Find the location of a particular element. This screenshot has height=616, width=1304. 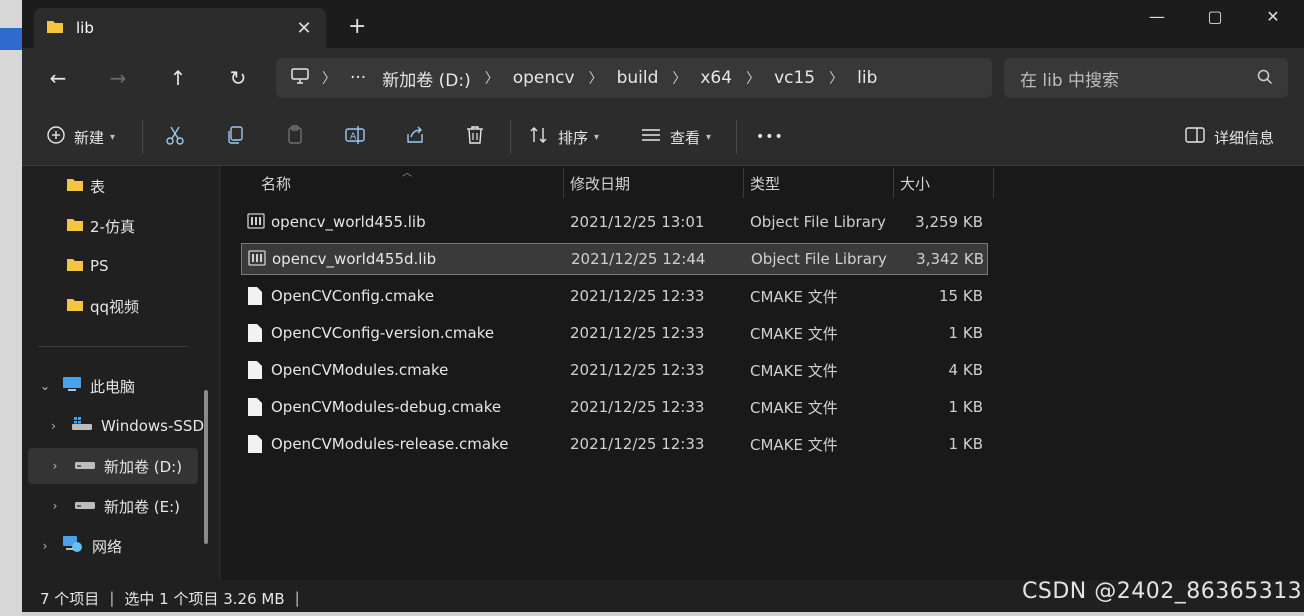

command-bar: 新建 ▾ A 排序 ▾ 查看 ▾ ••• 详细信息 is located at coordinates (663, 137).